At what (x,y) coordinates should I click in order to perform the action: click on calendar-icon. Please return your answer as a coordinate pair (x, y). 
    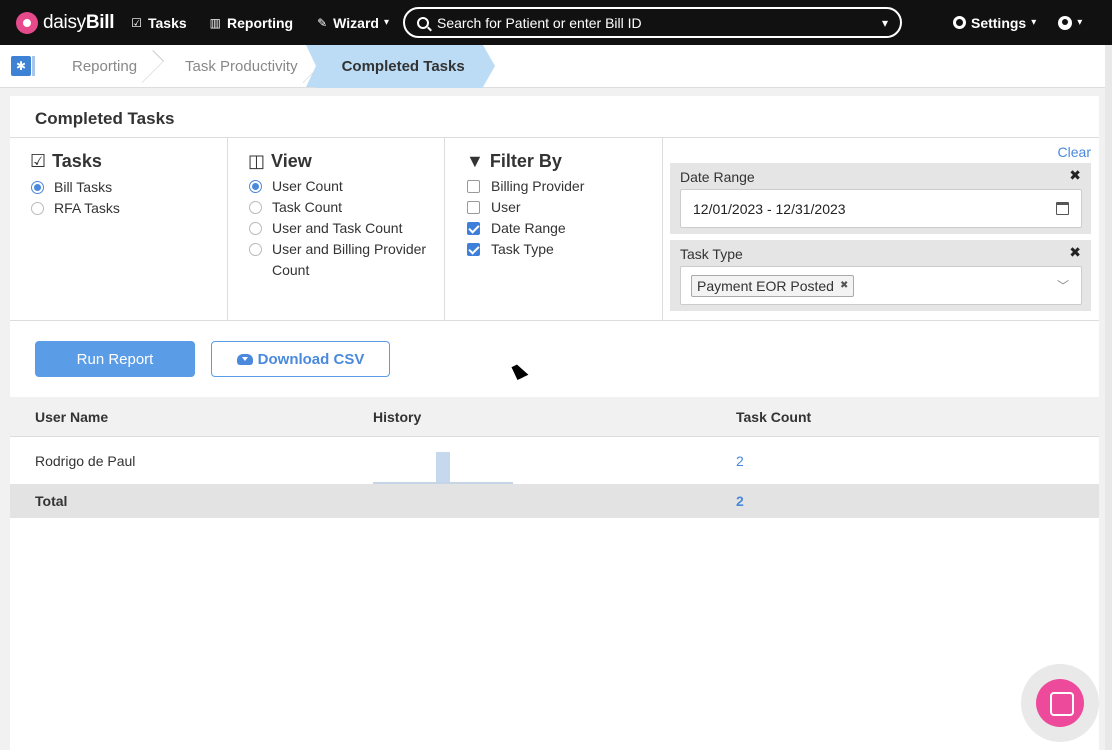
    Looking at the image, I should click on (1062, 208).